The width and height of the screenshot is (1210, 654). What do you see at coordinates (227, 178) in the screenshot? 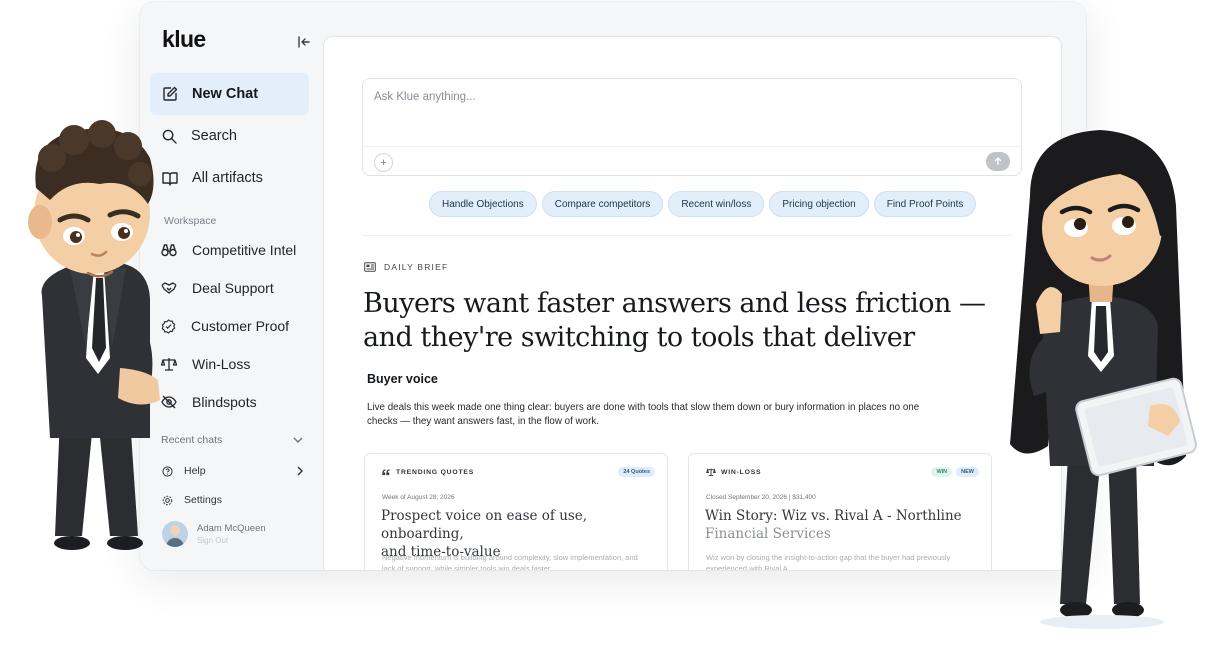
I see `all-artifacts-label: All artifacts` at bounding box center [227, 178].